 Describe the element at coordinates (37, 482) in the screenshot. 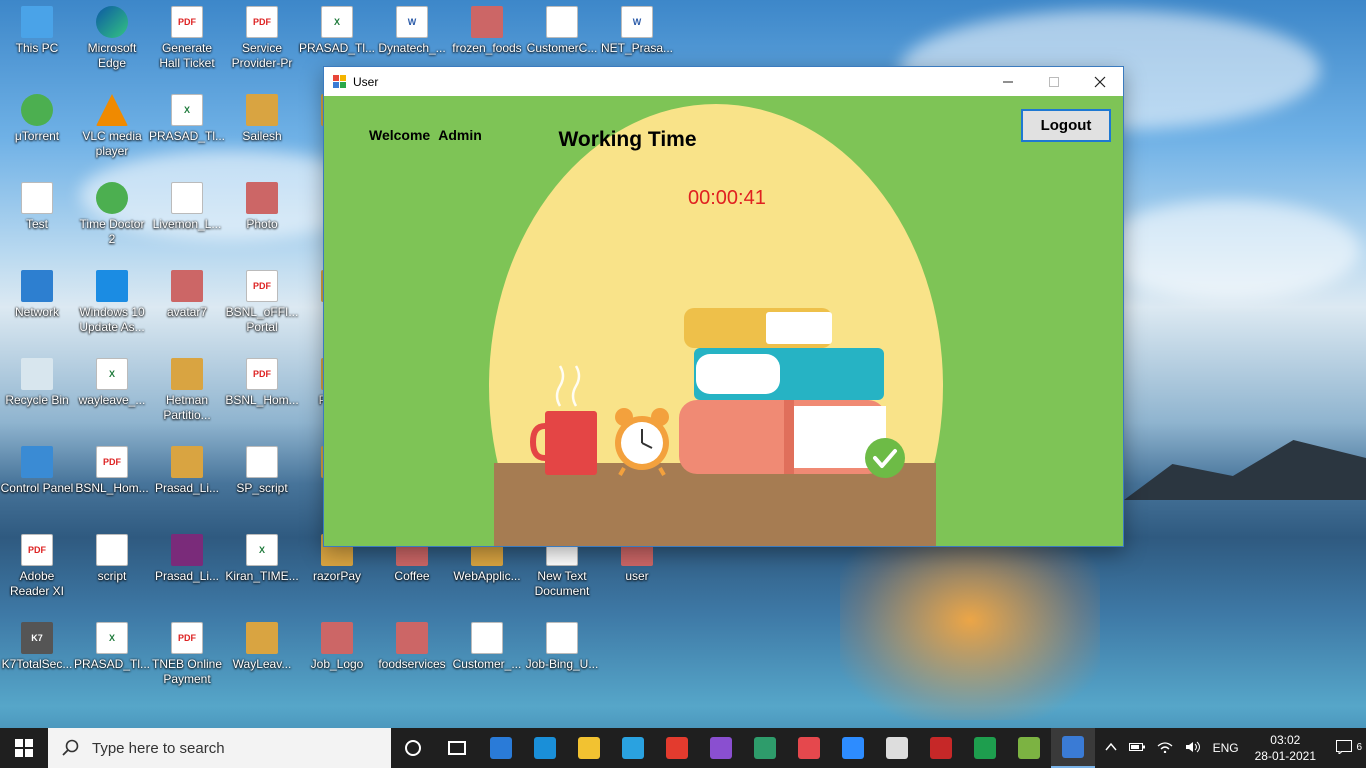

I see `desktop-icon: Control Panel` at that location.